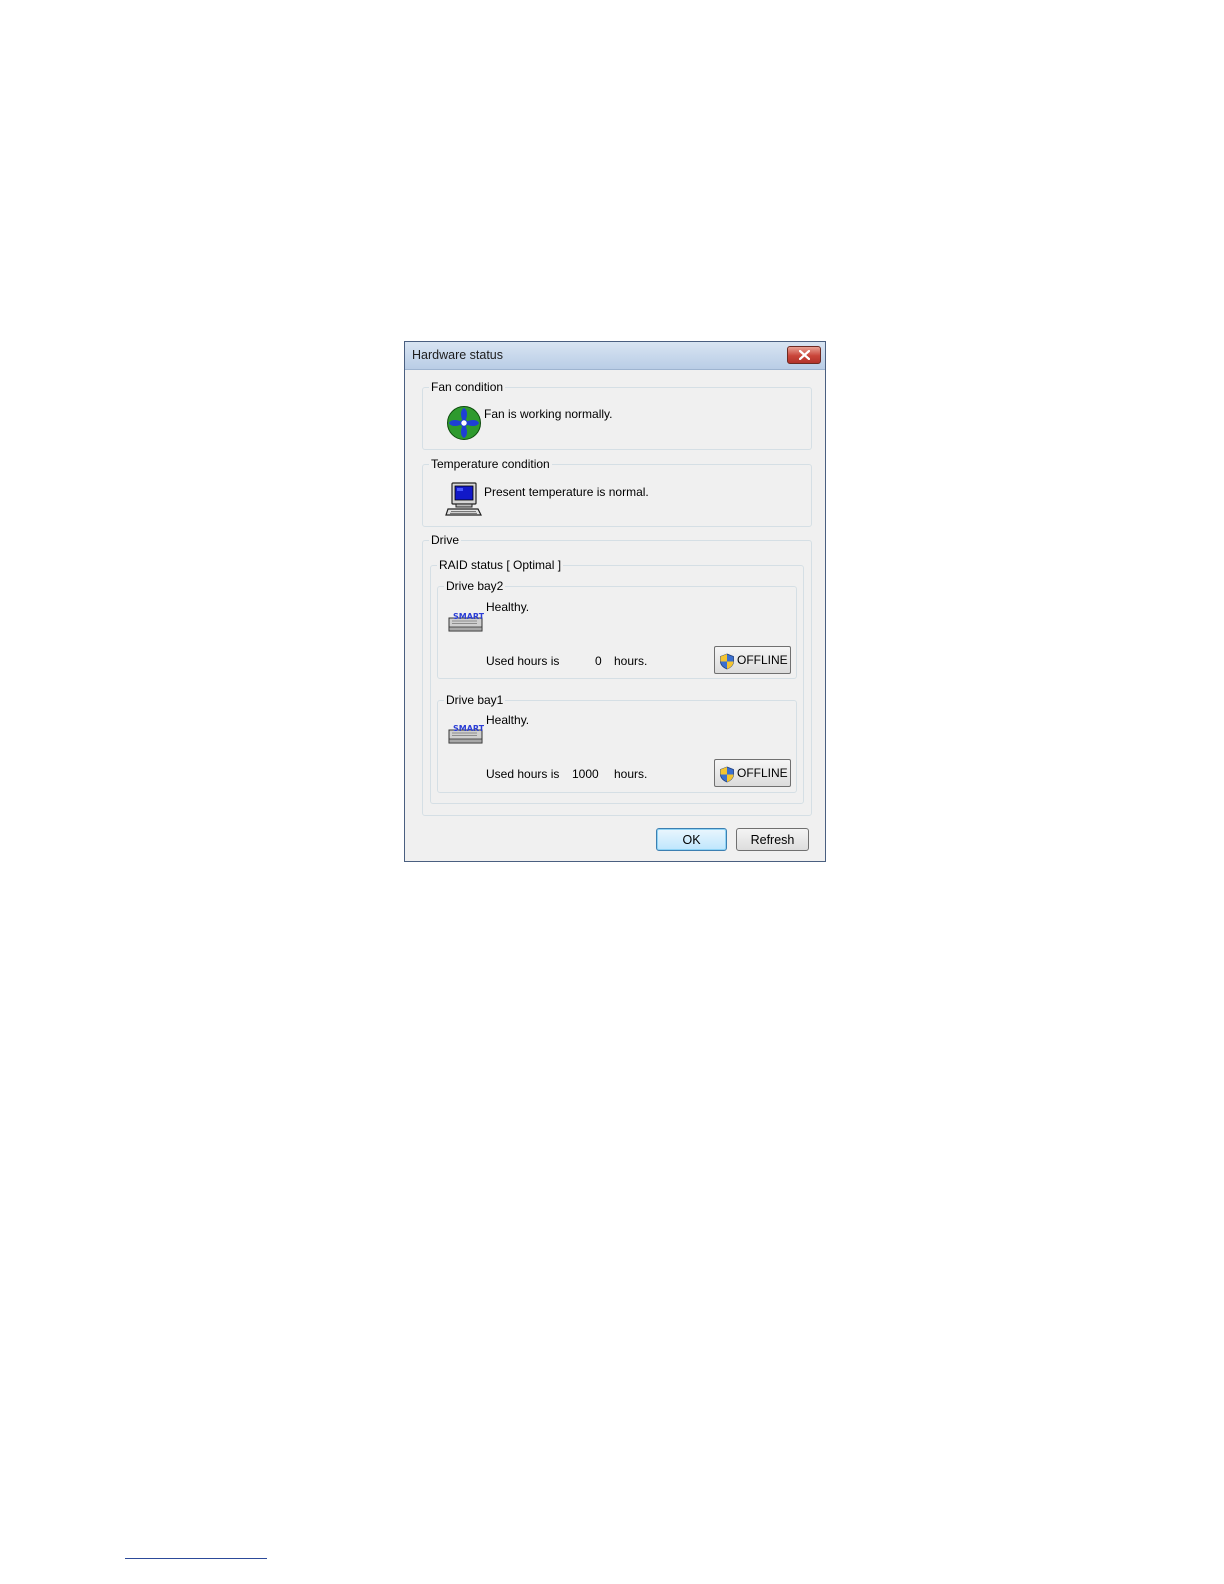  Describe the element at coordinates (500, 565) in the screenshot. I see `raid-status-legend: RAID status [ Optimal ]` at that location.